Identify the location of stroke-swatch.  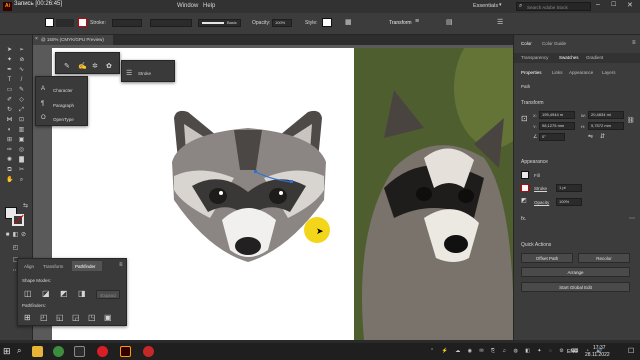
(18, 220).